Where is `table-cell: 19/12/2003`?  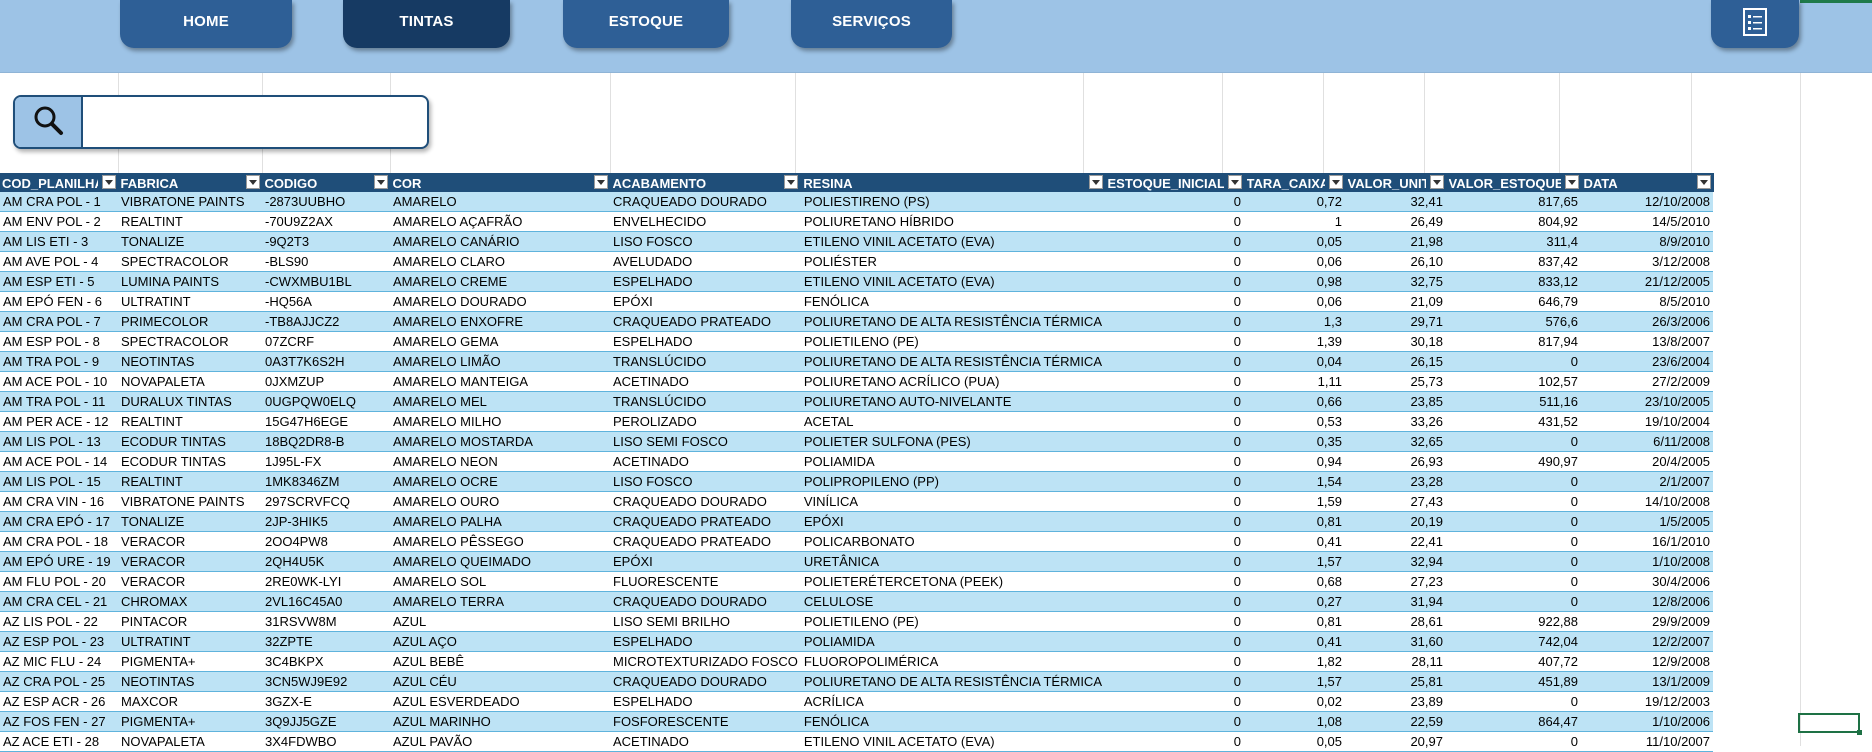
table-cell: 19/12/2003 is located at coordinates (1647, 701).